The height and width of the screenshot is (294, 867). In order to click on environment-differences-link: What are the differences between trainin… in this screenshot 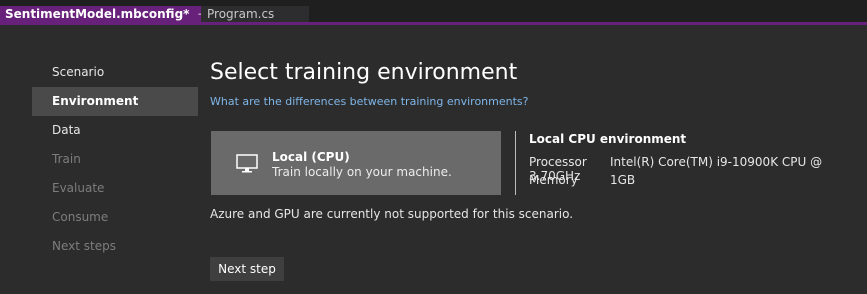, I will do `click(369, 101)`.